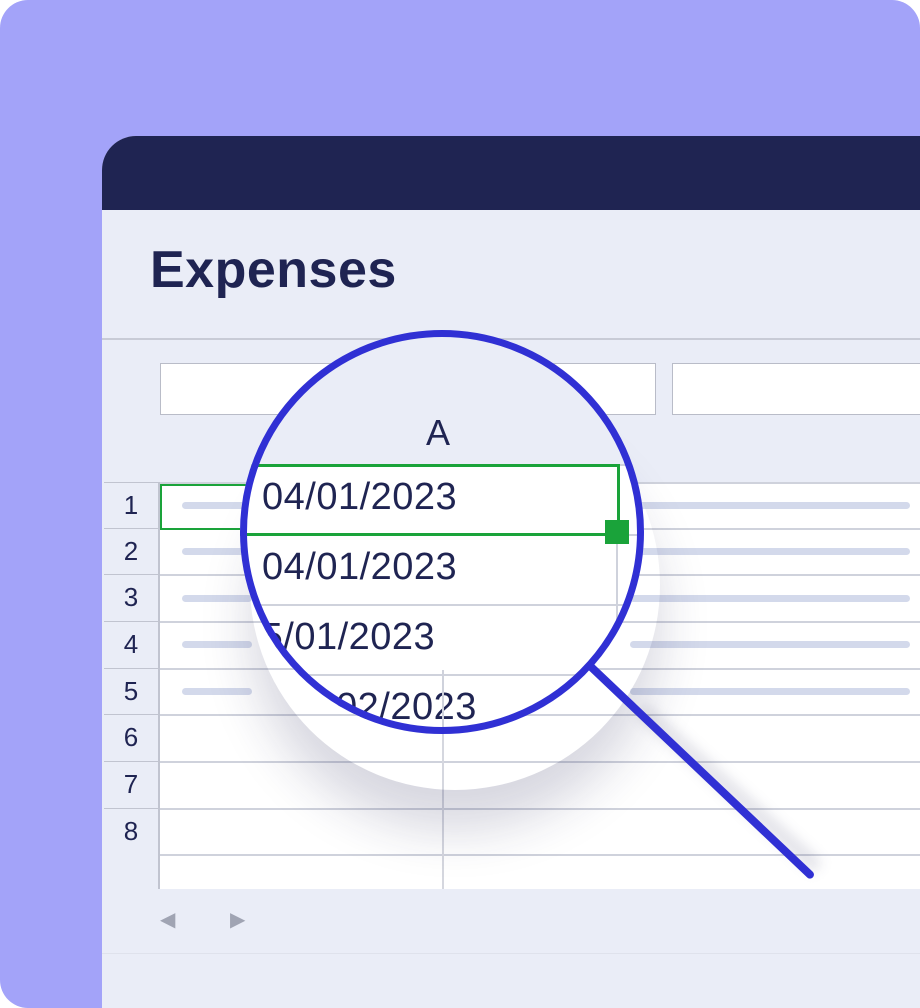  Describe the element at coordinates (131, 597) in the screenshot. I see `row-number: 3` at that location.